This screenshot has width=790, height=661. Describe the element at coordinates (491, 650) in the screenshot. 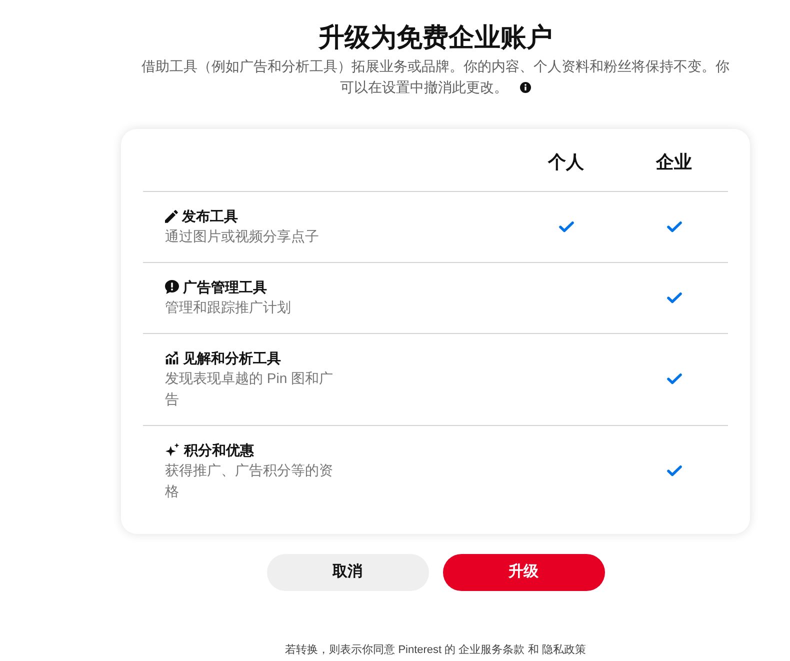

I see `terms-link: 企业服务条款` at that location.